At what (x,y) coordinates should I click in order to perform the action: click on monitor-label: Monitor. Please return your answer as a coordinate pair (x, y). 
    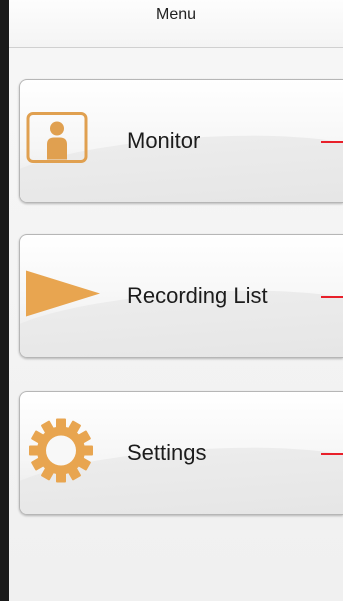
    Looking at the image, I should click on (164, 140).